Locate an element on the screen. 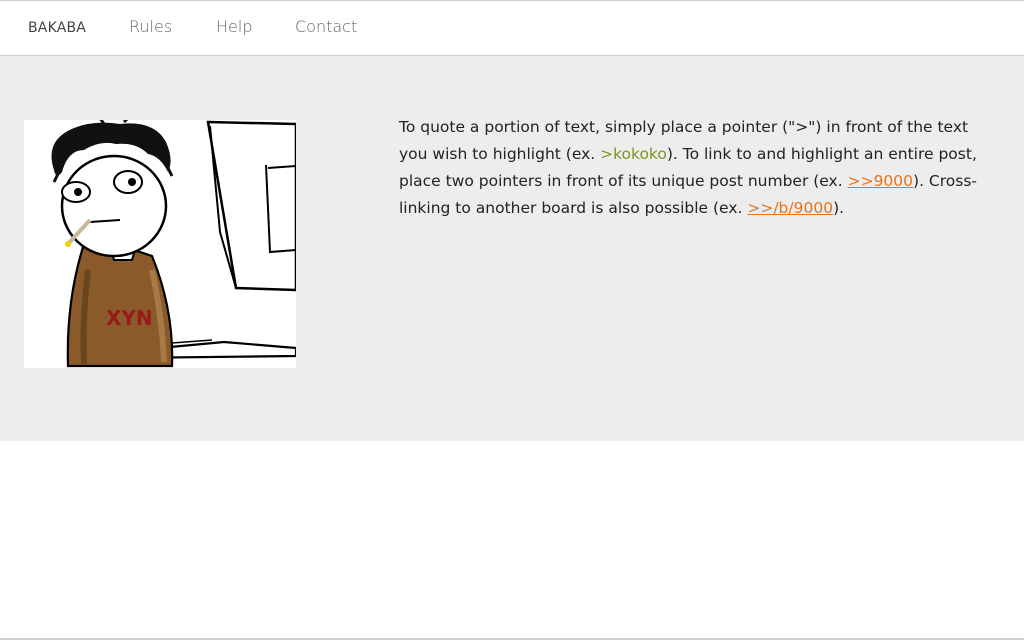 The height and width of the screenshot is (640, 1024). nav-link-help: Help is located at coordinates (234, 26).